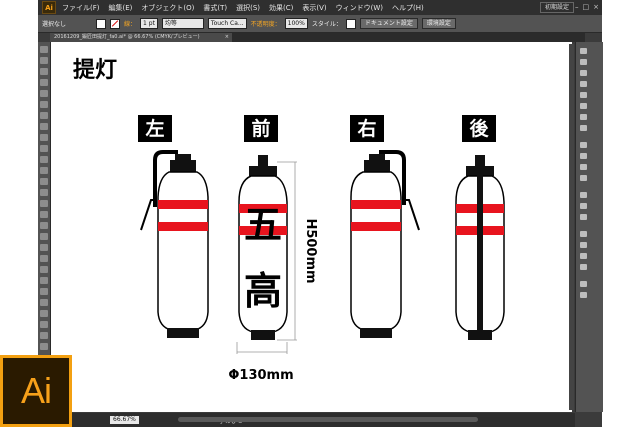  What do you see at coordinates (571, 227) in the screenshot?
I see `vertical-scrollbar` at bounding box center [571, 227].